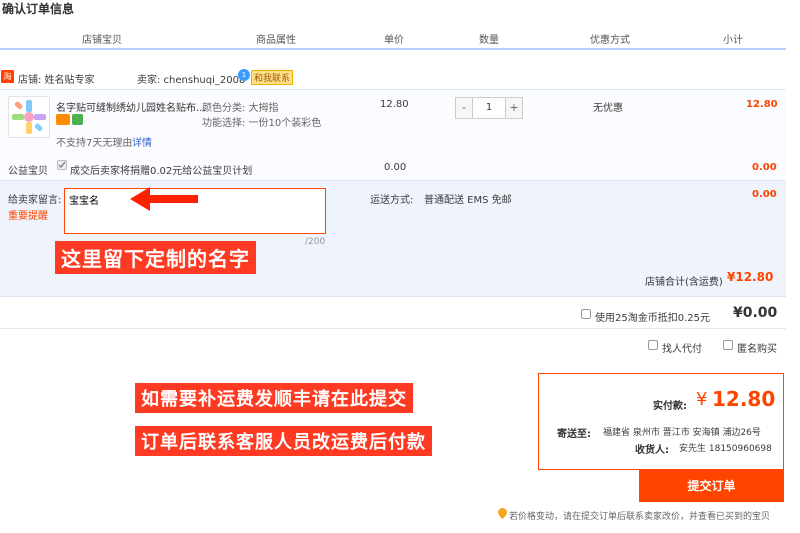  Describe the element at coordinates (274, 398) in the screenshot. I see `annotation-shipping-line1: 如需要补运费发顺丰请在此提交` at that location.